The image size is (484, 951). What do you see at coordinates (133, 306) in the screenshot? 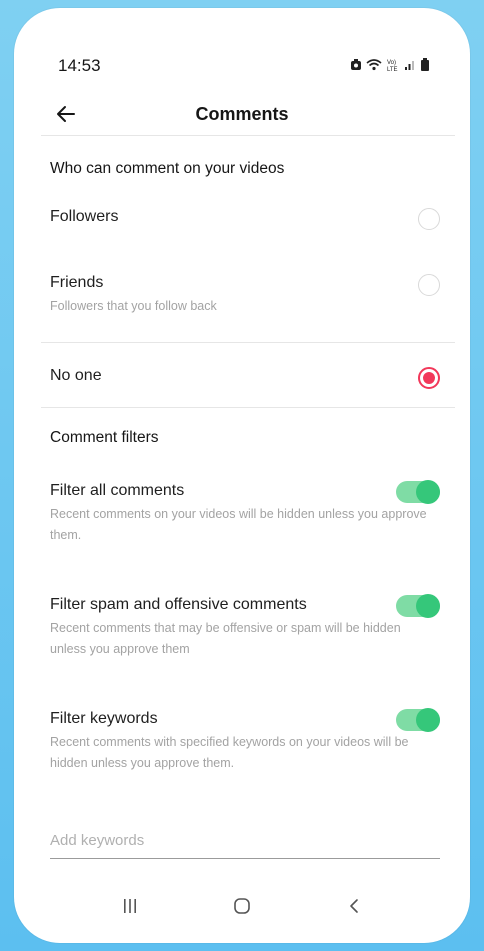
I see `option-sublabel: Followers that you follow back` at bounding box center [133, 306].